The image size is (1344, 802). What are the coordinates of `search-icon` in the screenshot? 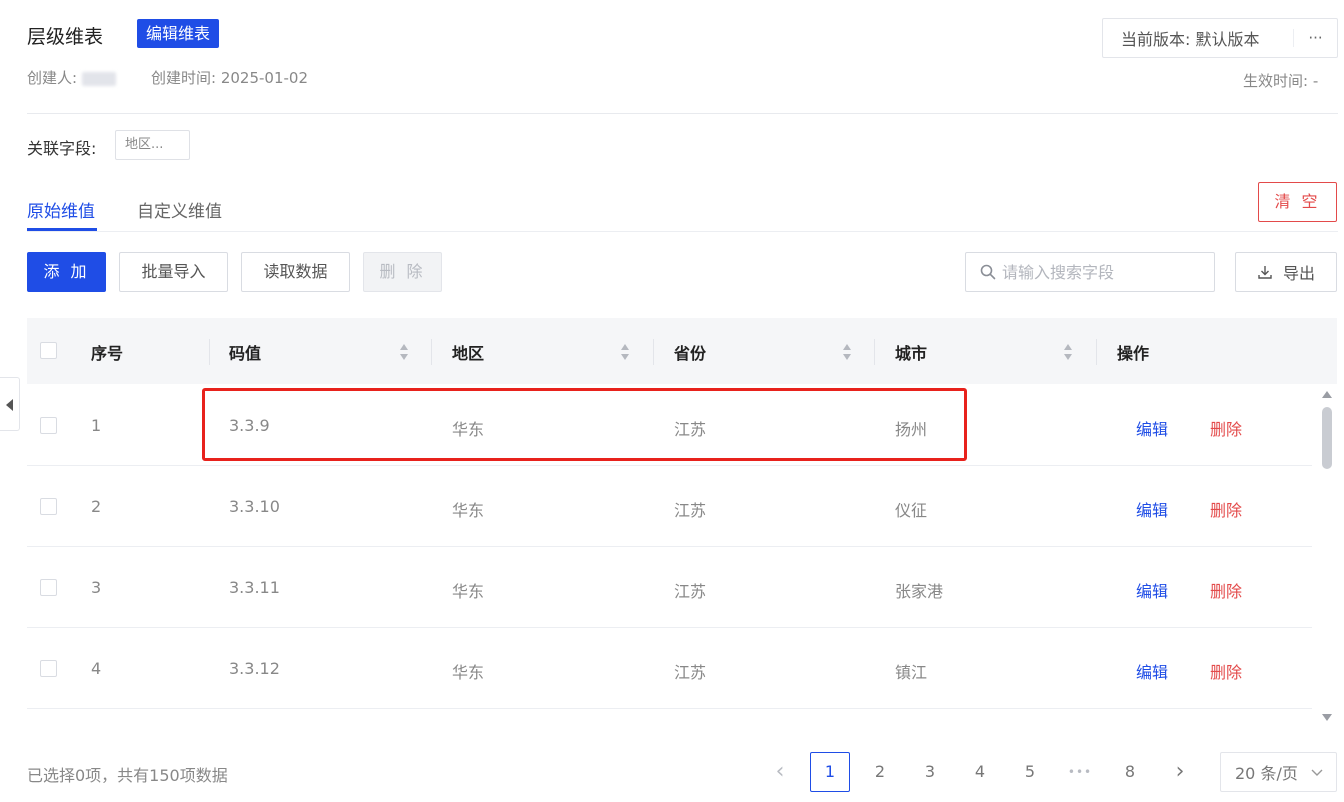 It's located at (988, 272).